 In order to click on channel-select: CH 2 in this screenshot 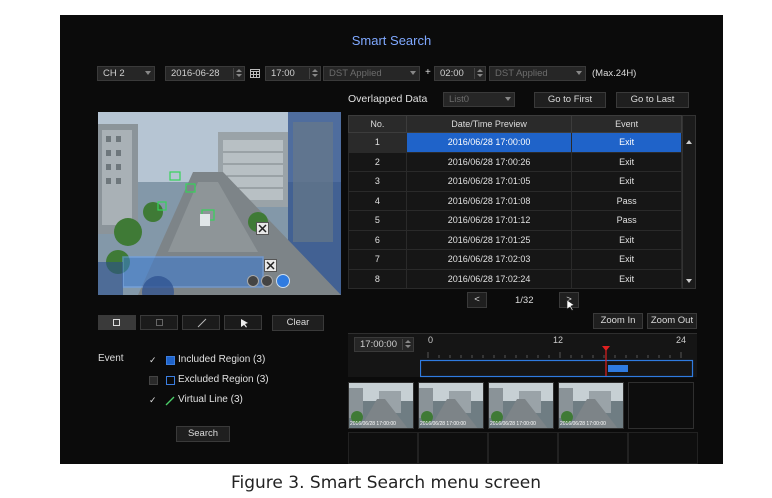, I will do `click(126, 73)`.